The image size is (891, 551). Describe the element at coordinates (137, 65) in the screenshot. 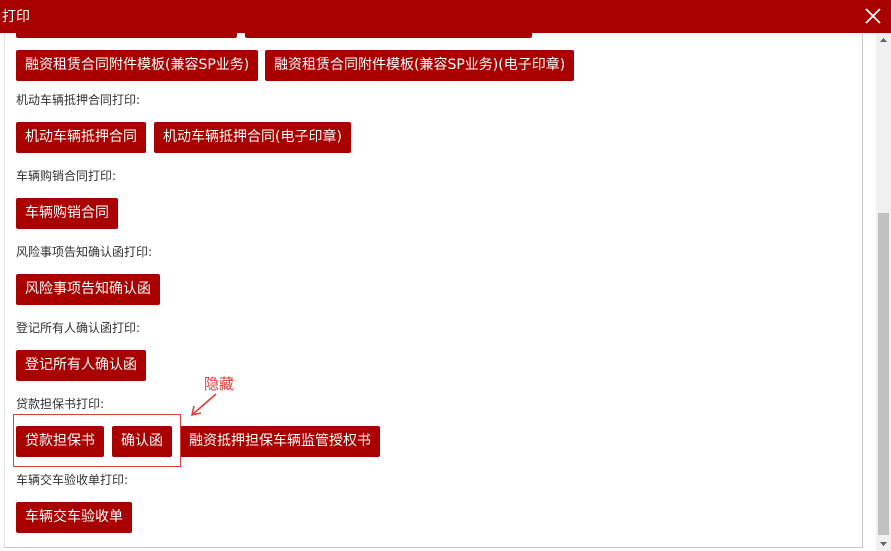

I see `lease-attachment-template-button: 融资租赁合同附件模板(兼容SP业务)` at that location.